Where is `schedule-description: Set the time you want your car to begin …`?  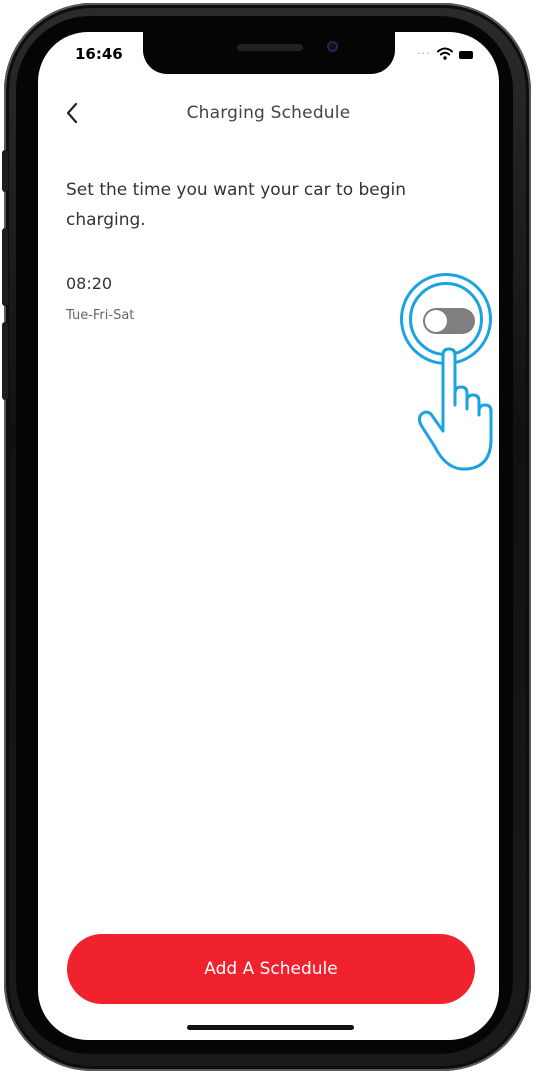 schedule-description: Set the time you want your car to begin … is located at coordinates (236, 205).